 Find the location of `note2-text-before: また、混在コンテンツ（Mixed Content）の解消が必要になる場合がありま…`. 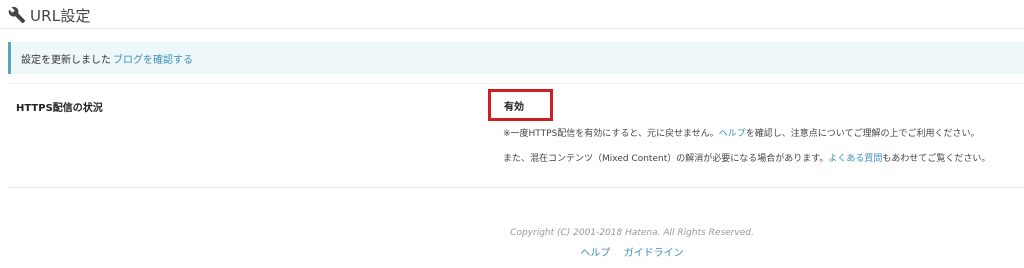

note2-text-before: また、混在コンテンツ（Mixed Content）の解消が必要になる場合がありま… is located at coordinates (666, 159).